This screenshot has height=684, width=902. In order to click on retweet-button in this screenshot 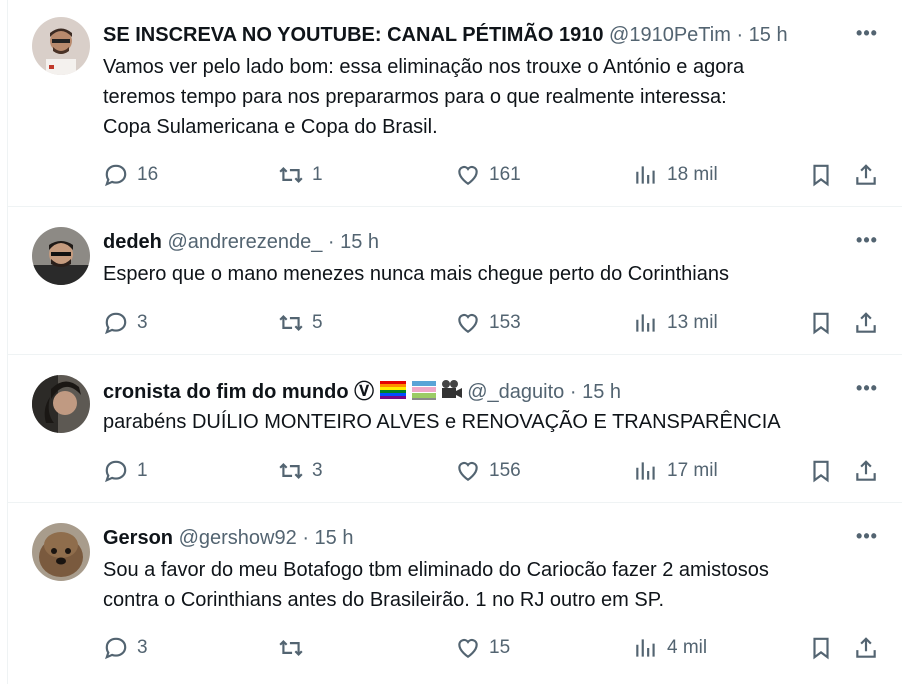, I will do `click(295, 648)`.